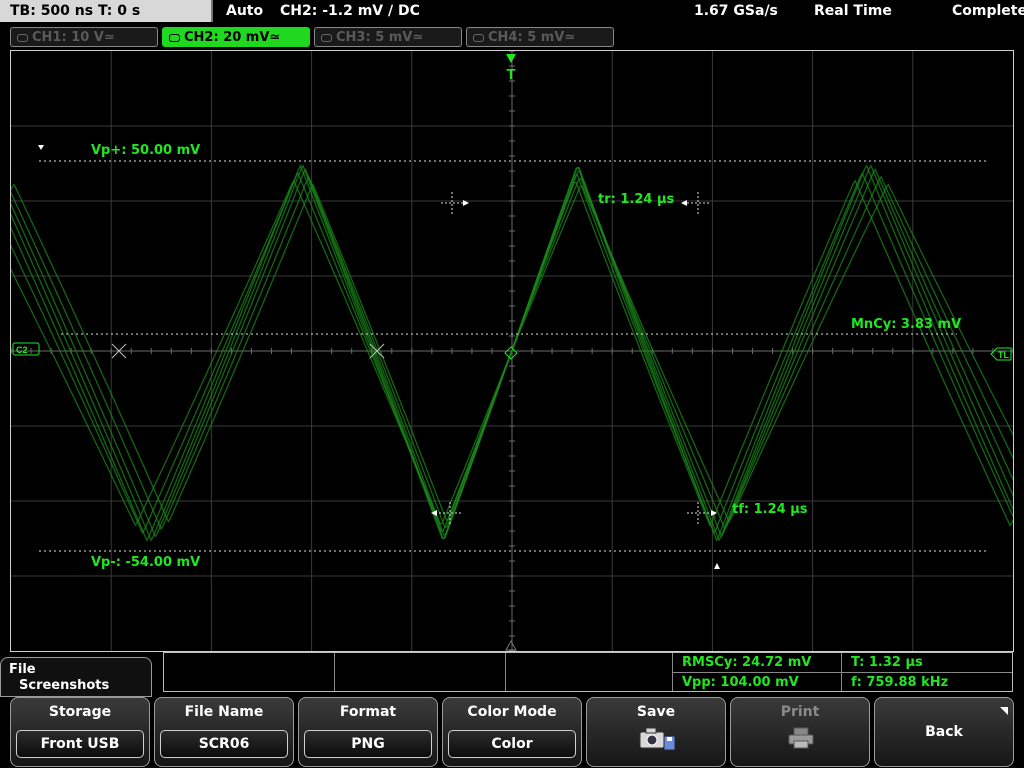 This screenshot has width=1024, height=768. I want to click on back-button: Back, so click(944, 732).